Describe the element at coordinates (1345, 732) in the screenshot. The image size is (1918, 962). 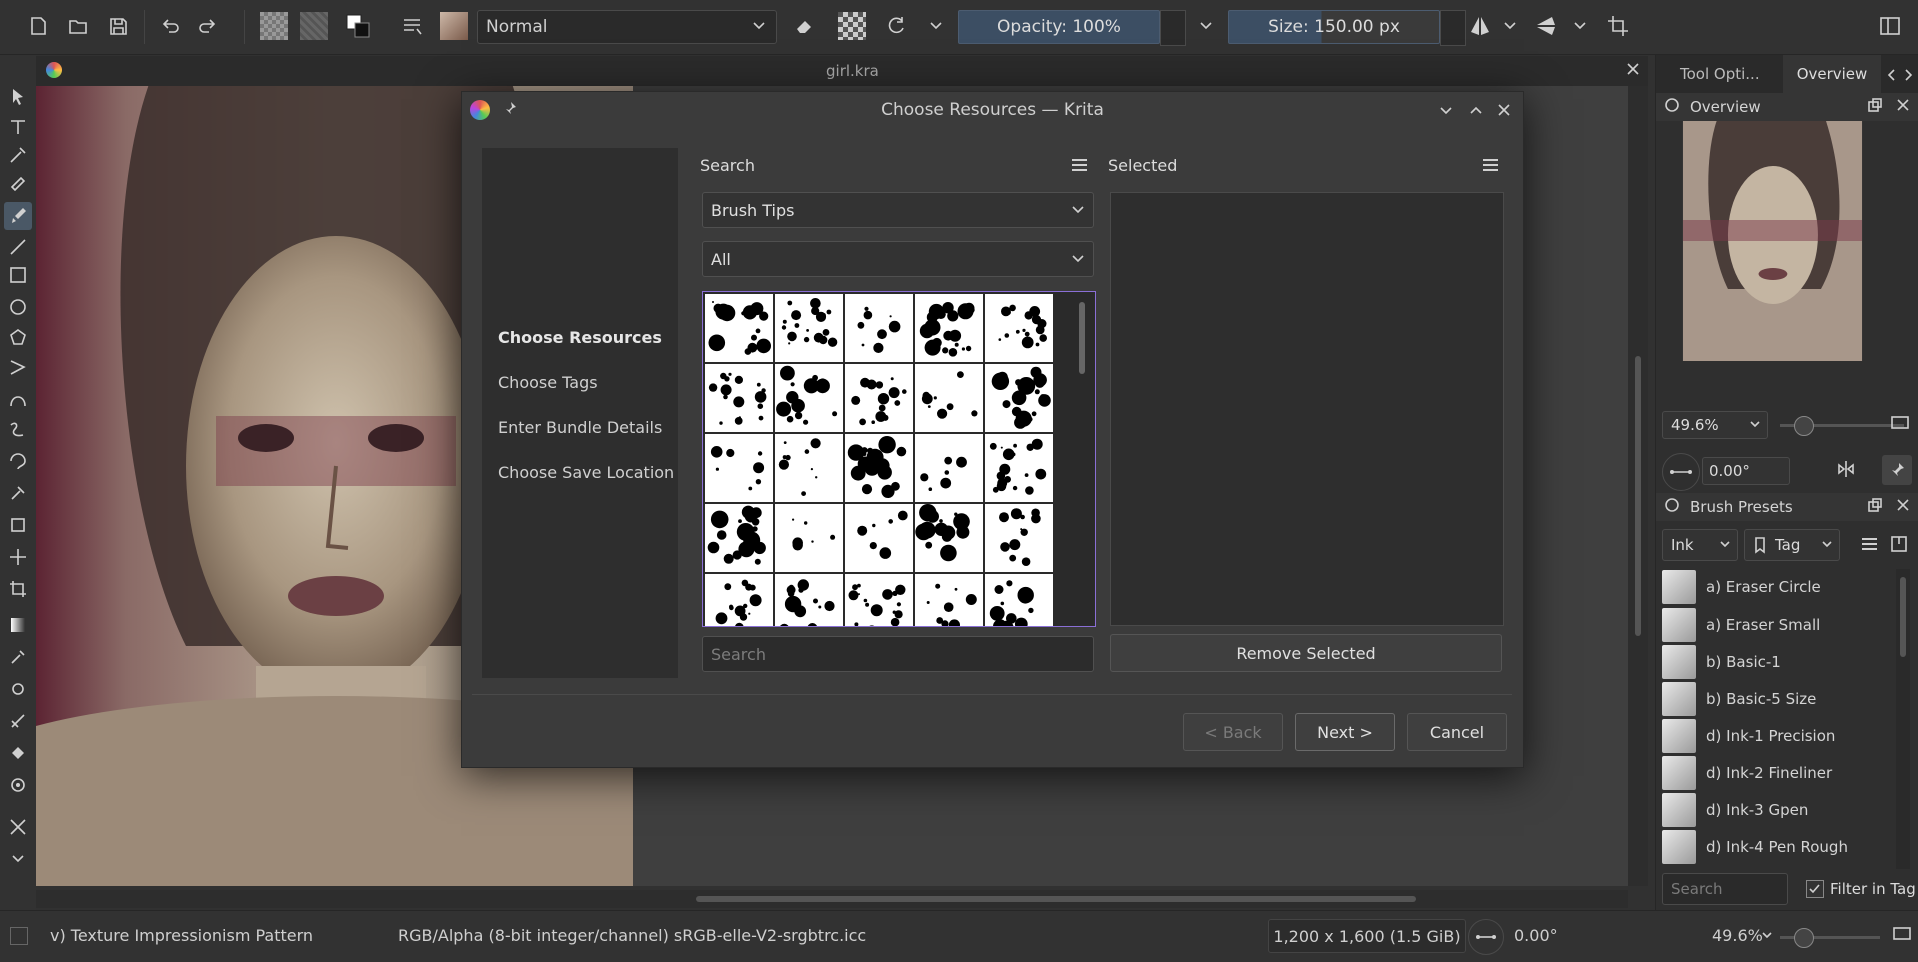
I see `next-button: Next >` at that location.